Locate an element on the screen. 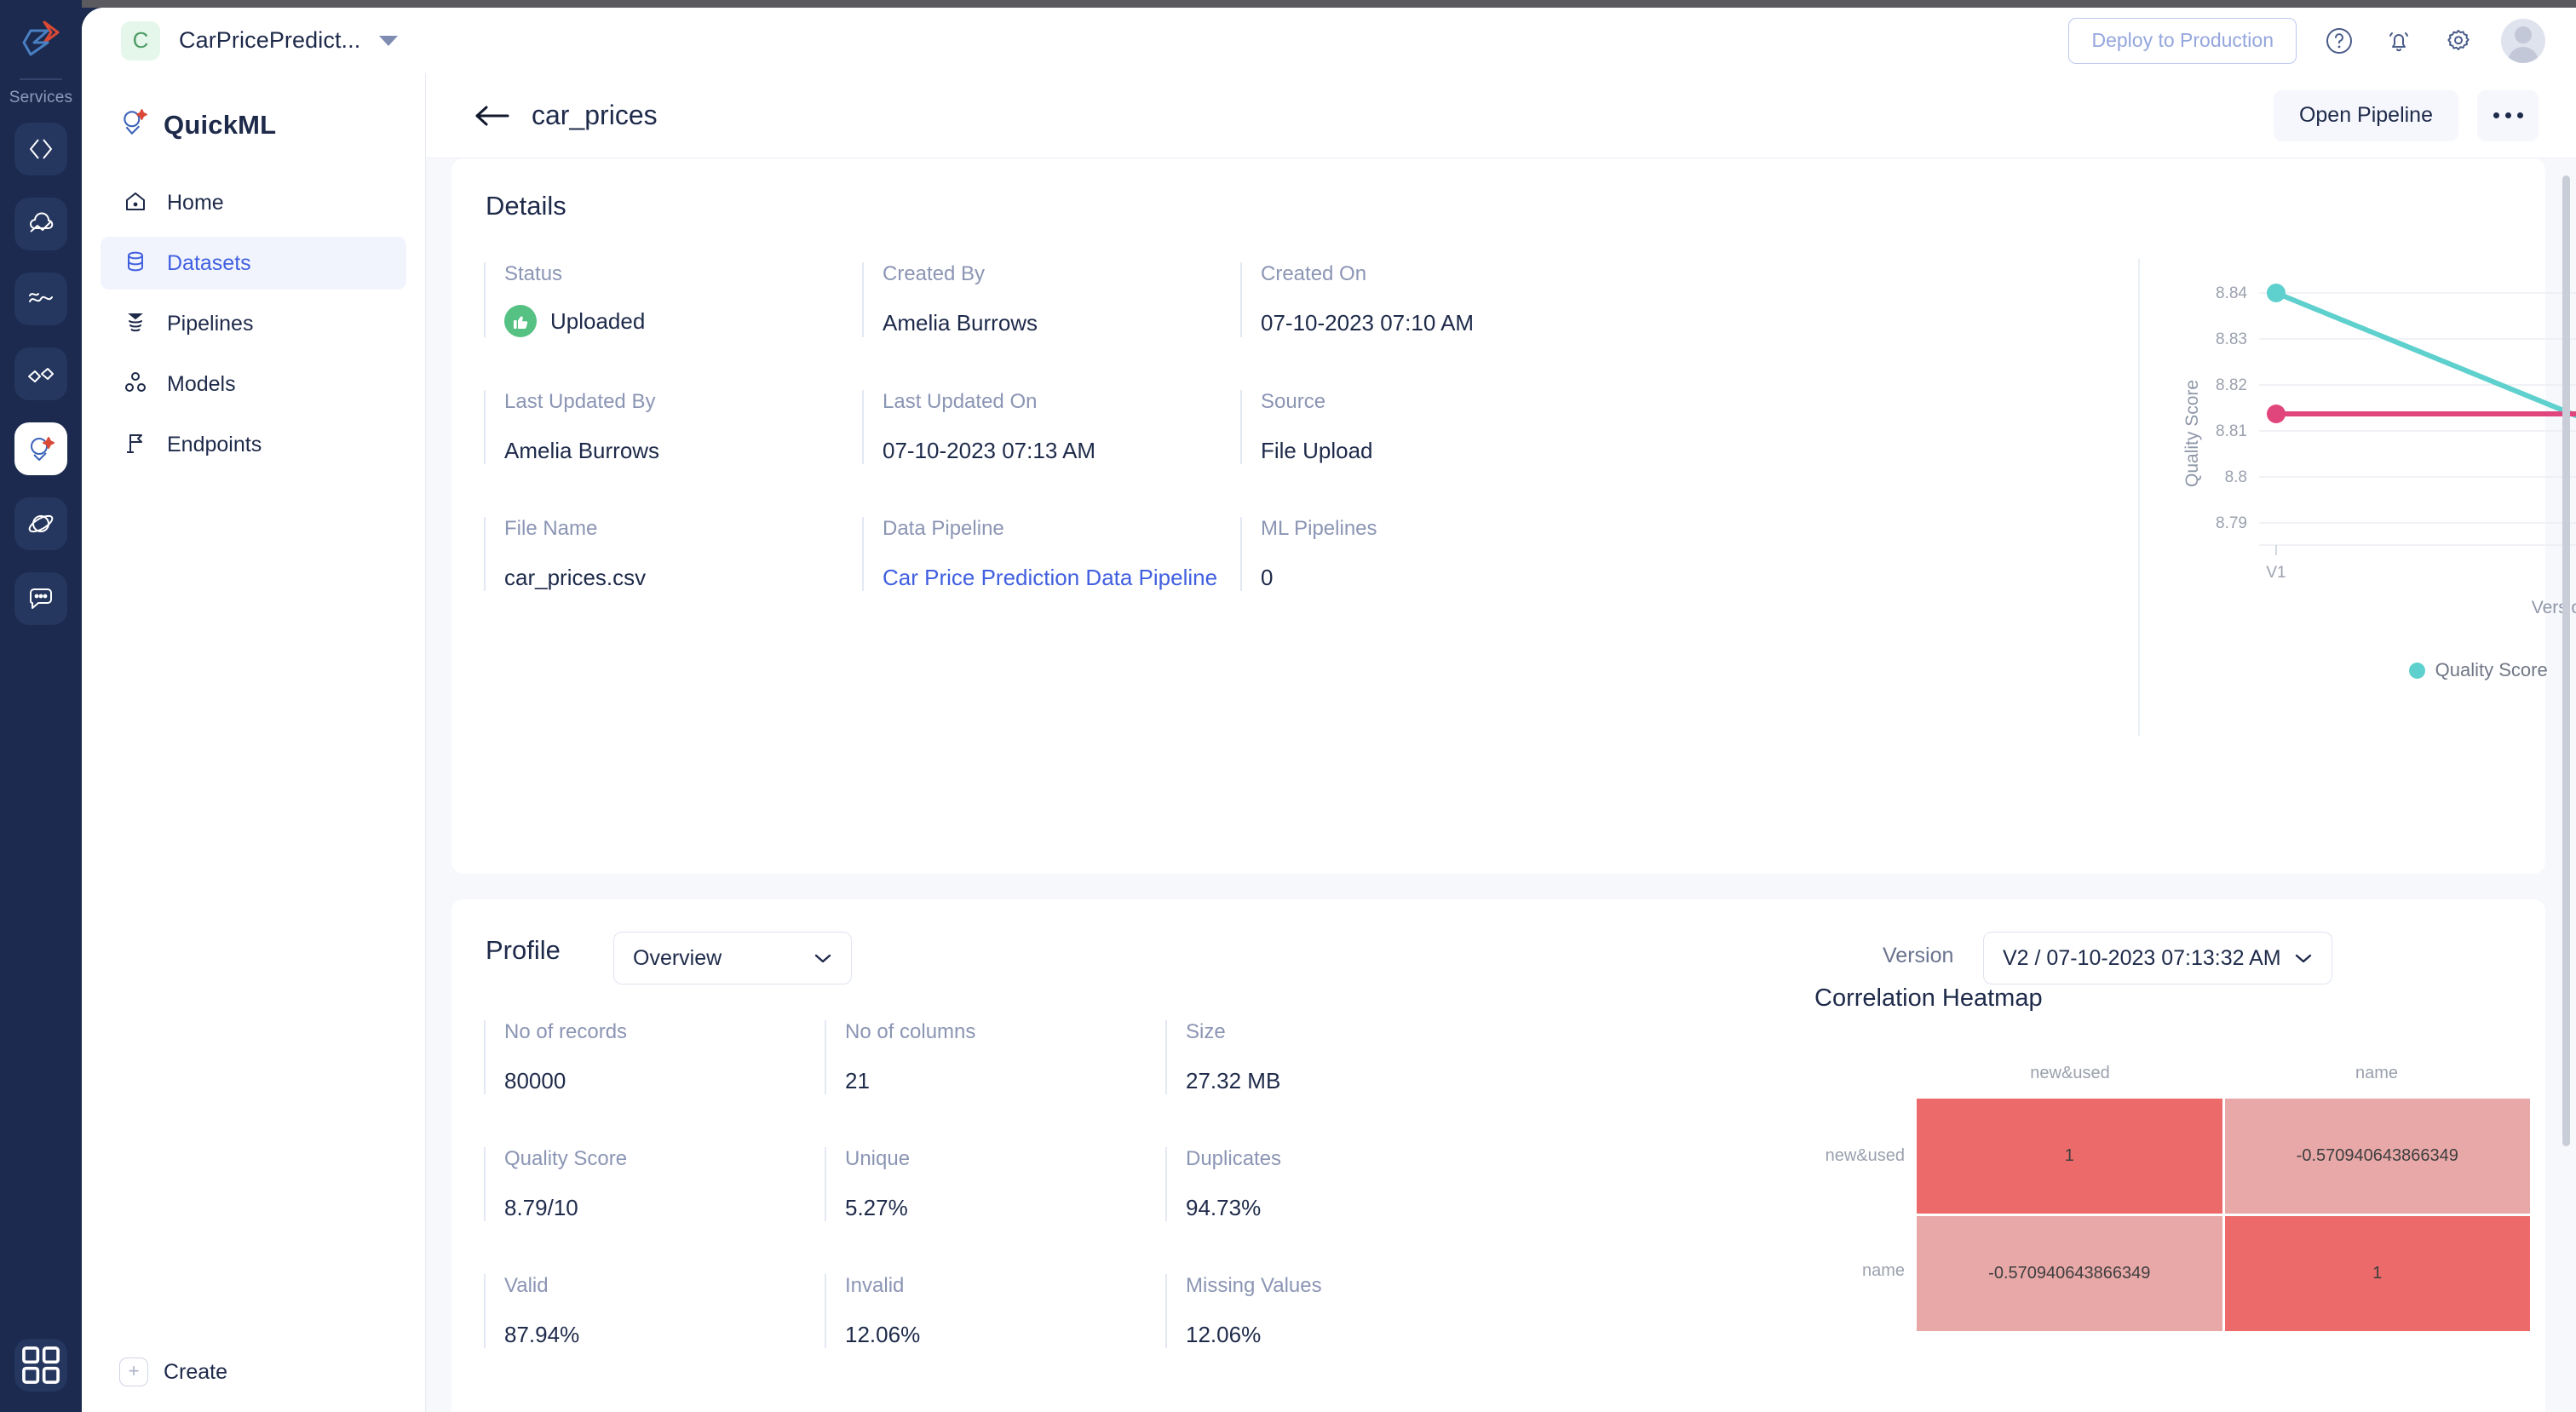 This screenshot has width=2576, height=1412. svg-text: 8.83 is located at coordinates (2232, 339).